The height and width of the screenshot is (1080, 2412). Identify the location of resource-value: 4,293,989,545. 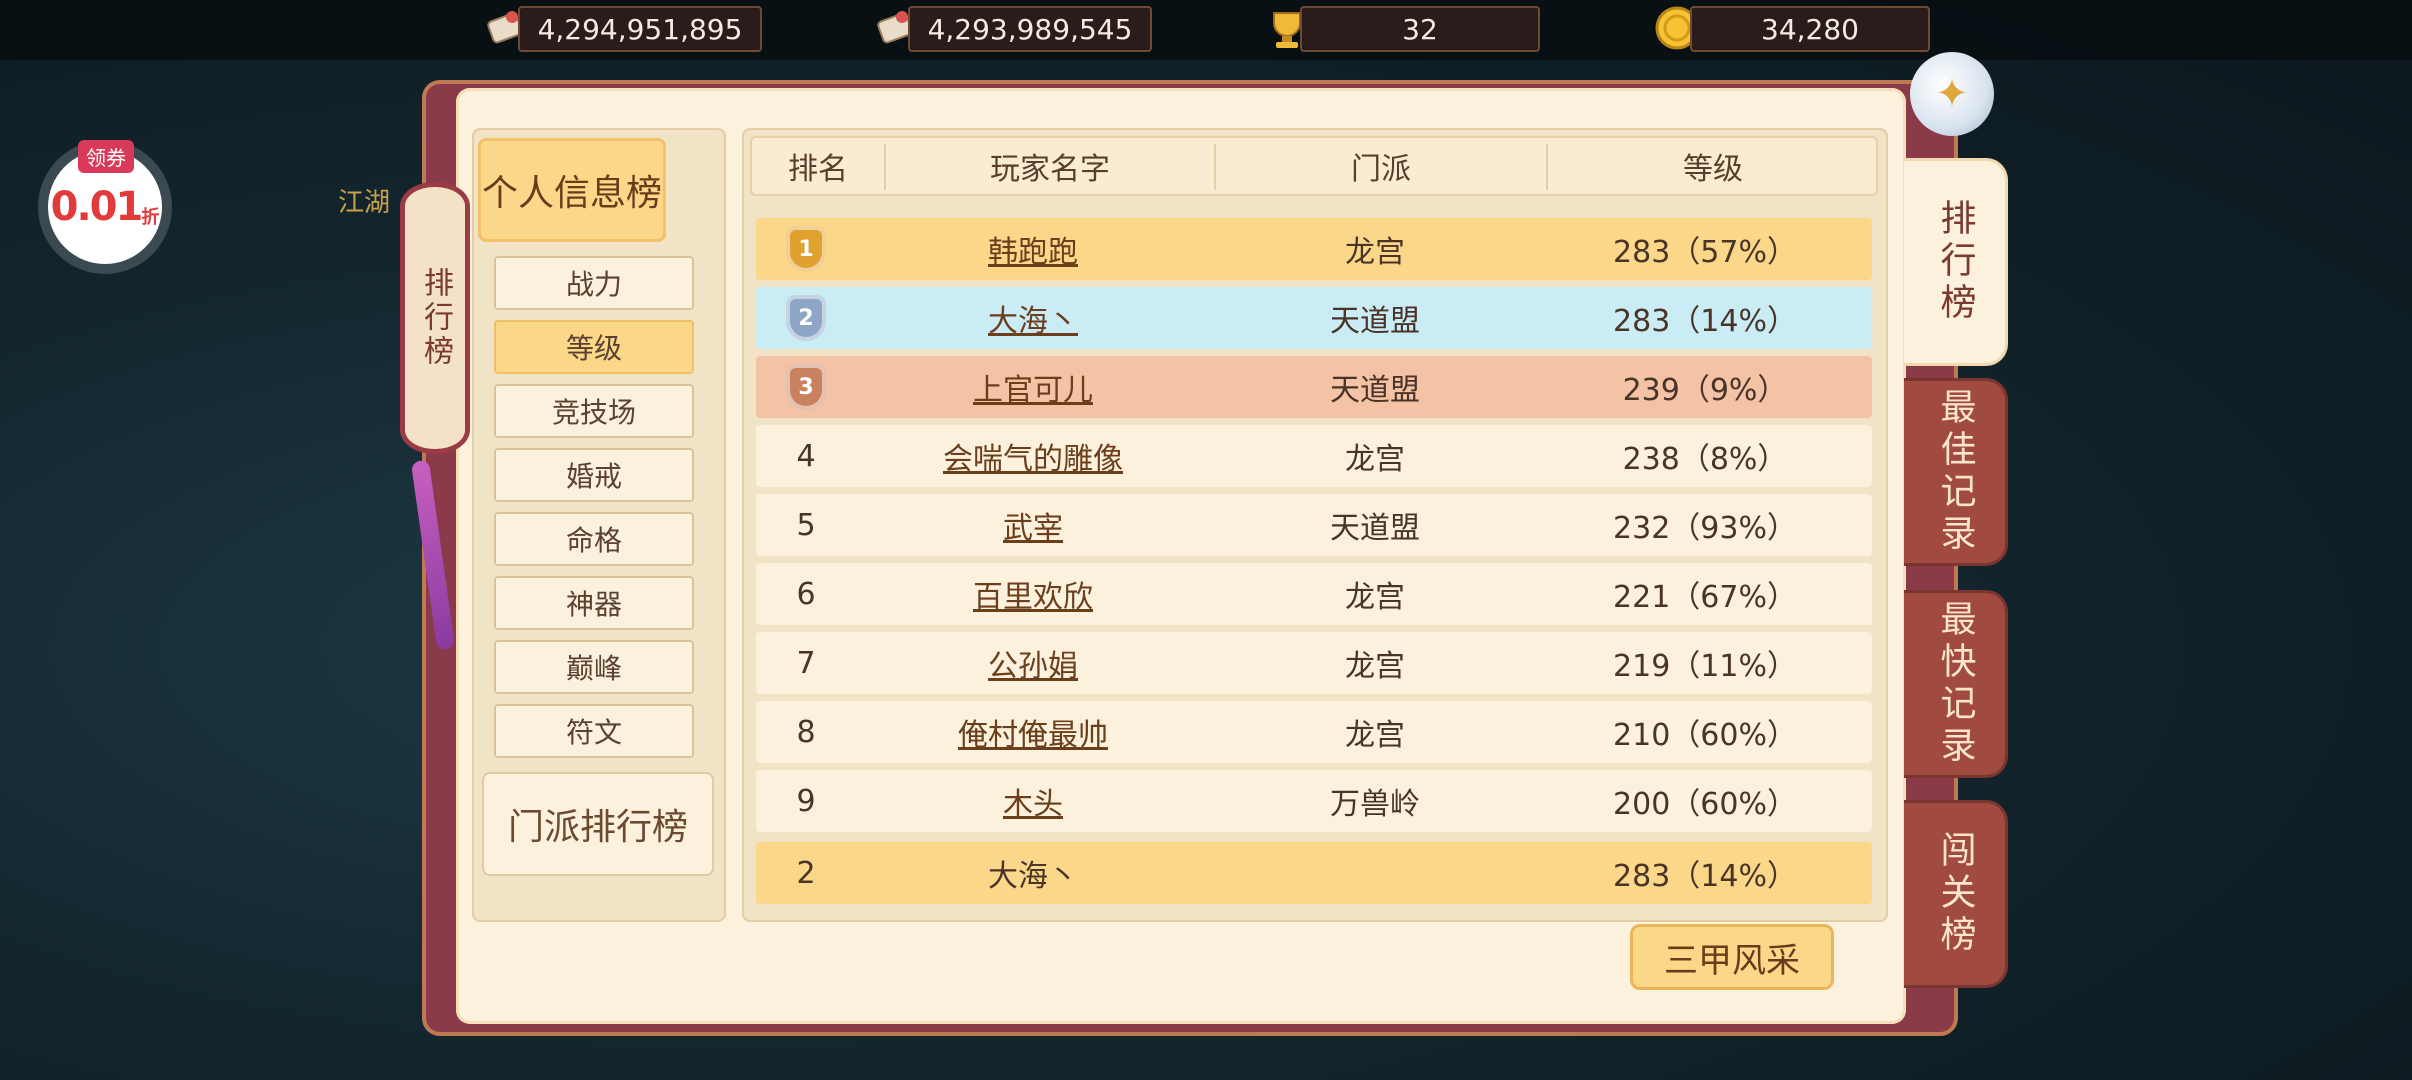
(1030, 29).